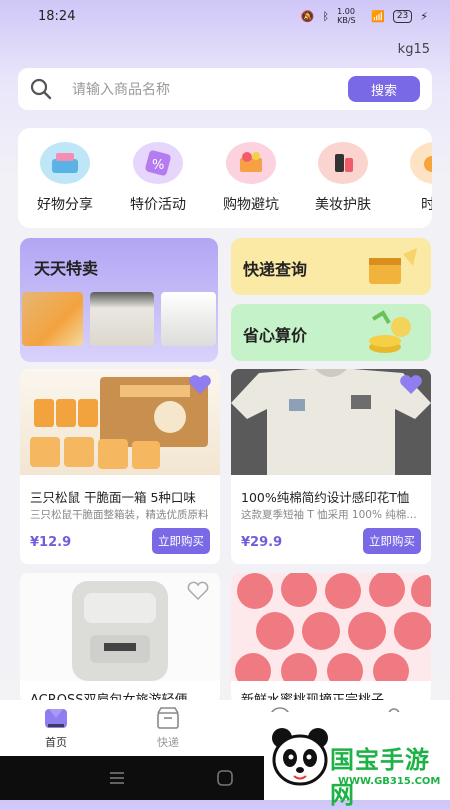  Describe the element at coordinates (188, 319) in the screenshot. I see `backpack-thumbnail` at that location.